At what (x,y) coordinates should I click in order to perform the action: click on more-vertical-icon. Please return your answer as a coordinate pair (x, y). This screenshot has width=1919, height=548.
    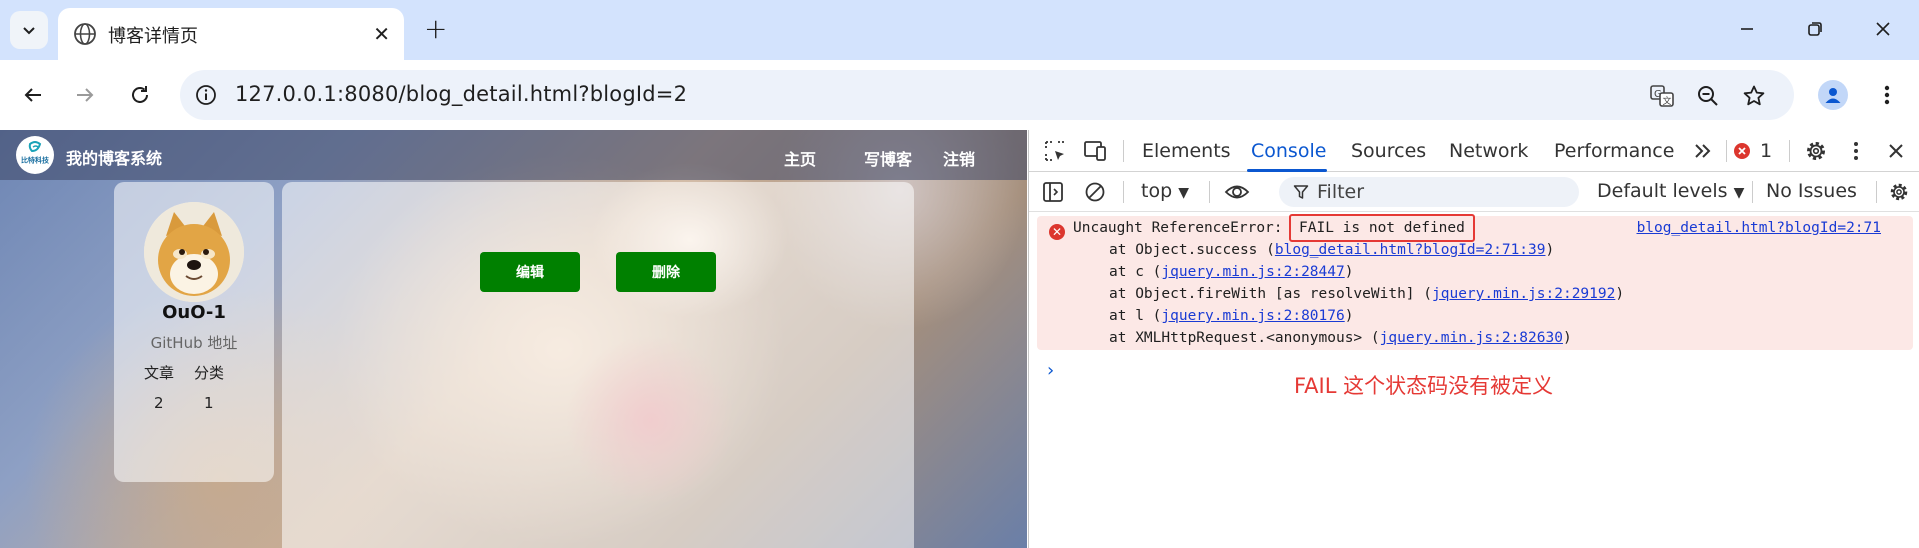
    Looking at the image, I should click on (1887, 95).